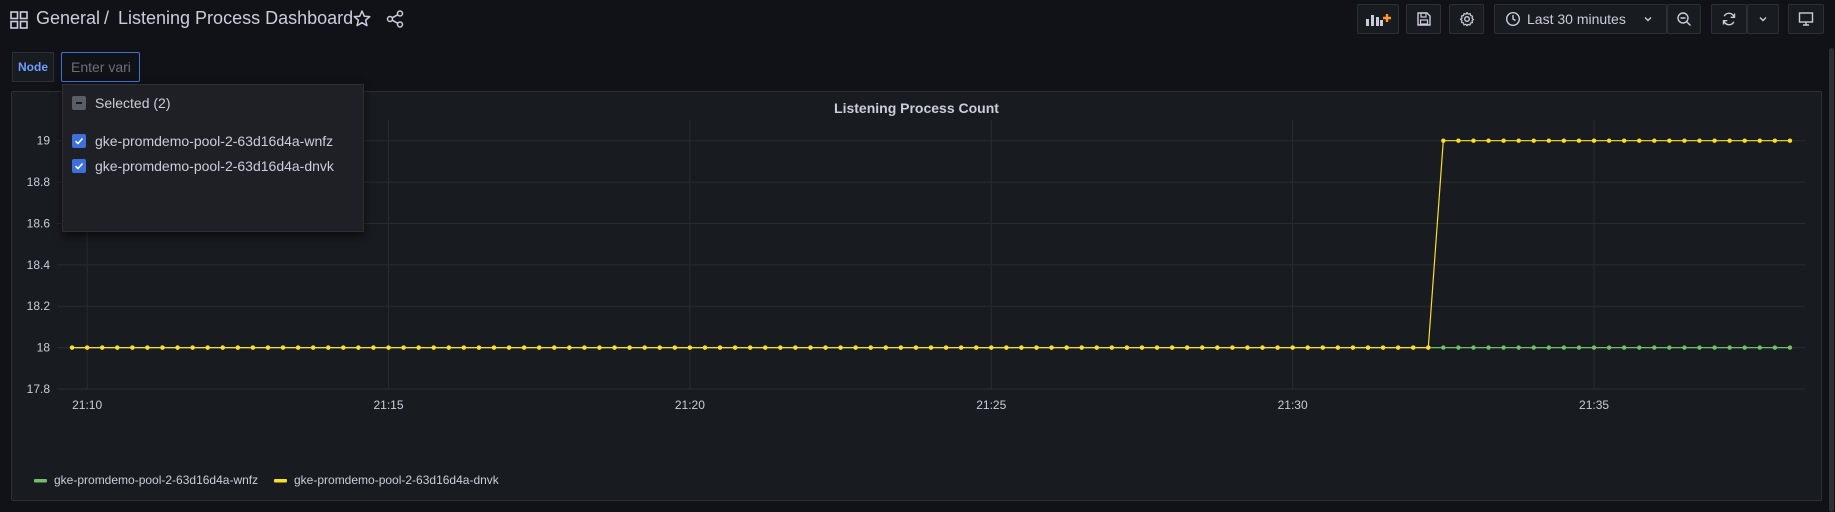 This screenshot has width=1835, height=512. I want to click on y-tick-label: 18.6, so click(39, 223).